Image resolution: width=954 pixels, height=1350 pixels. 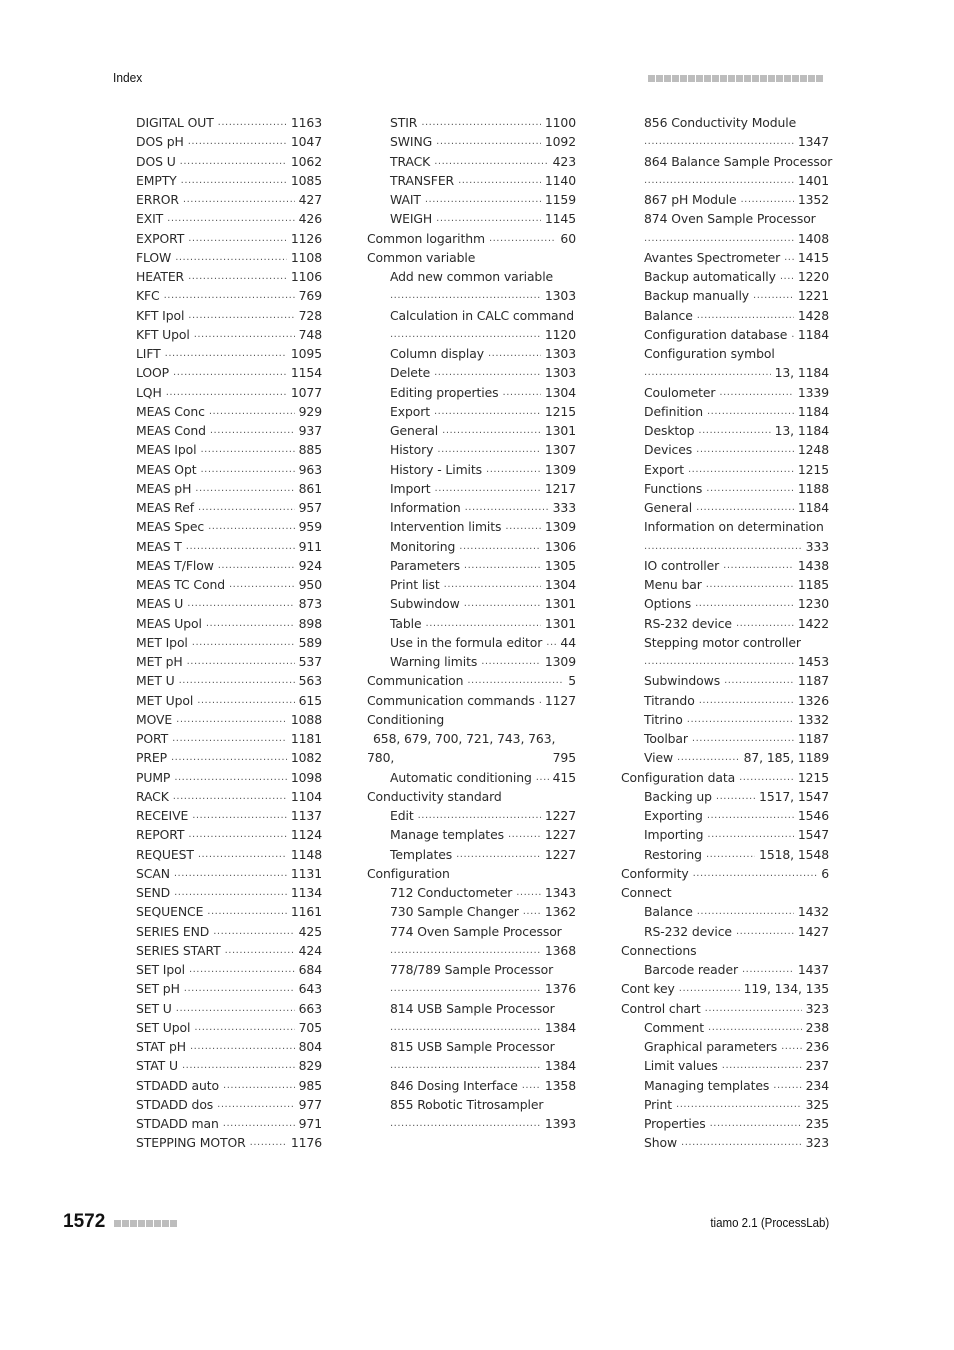 I want to click on entry-page-ref: 1303, so click(x=560, y=373).